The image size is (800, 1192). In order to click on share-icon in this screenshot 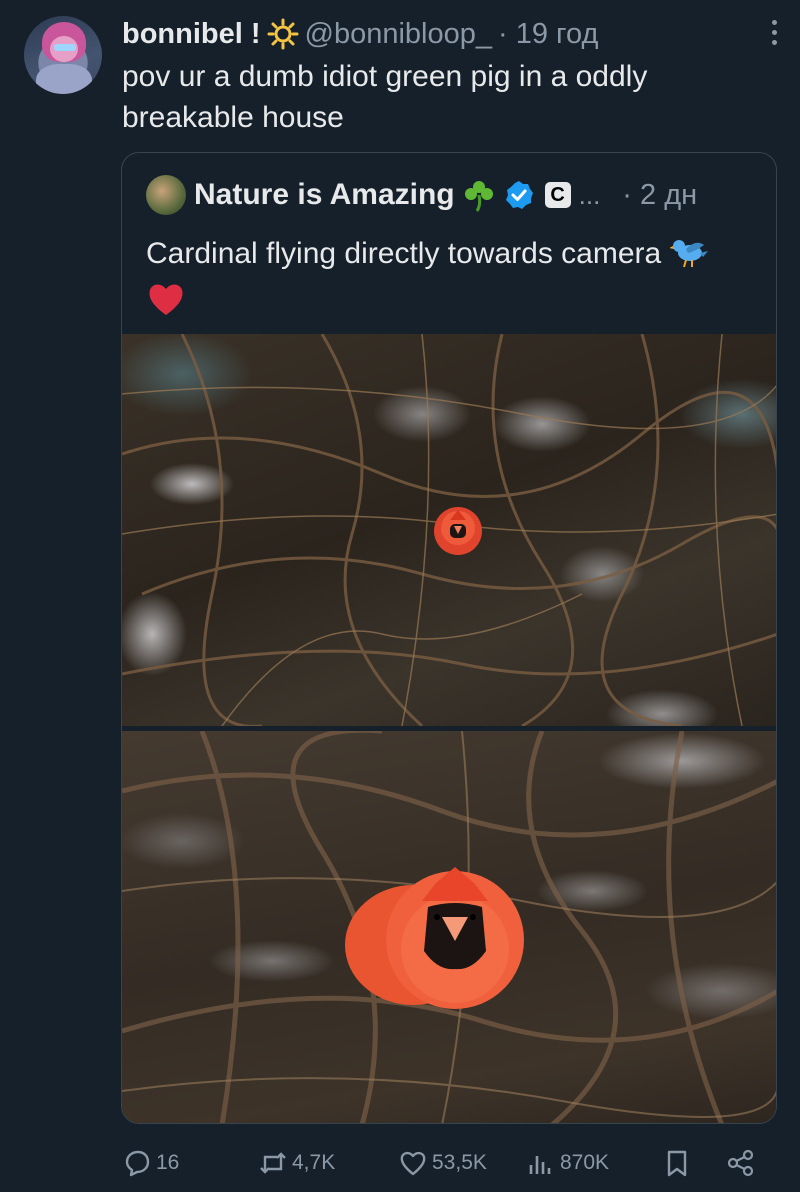, I will do `click(740, 1163)`.